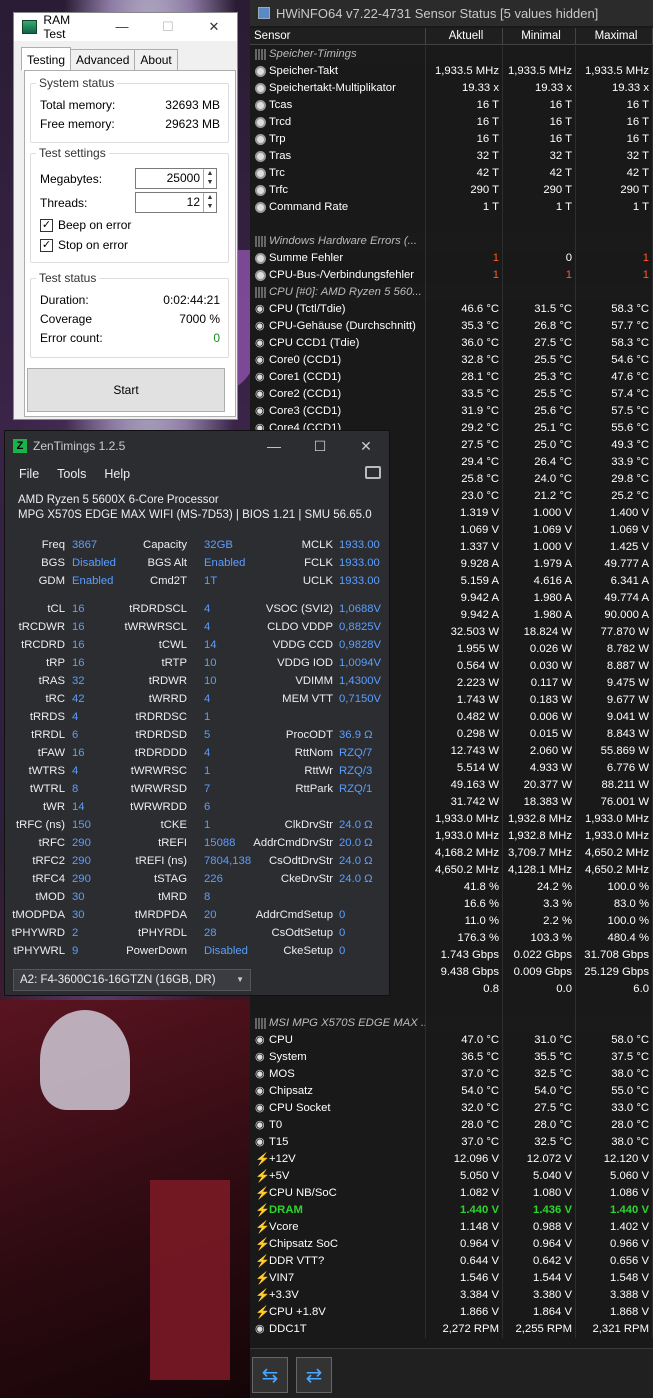  I want to click on sensor-name-cell: ⚡ Chipsatz SoC, so click(338, 1244).